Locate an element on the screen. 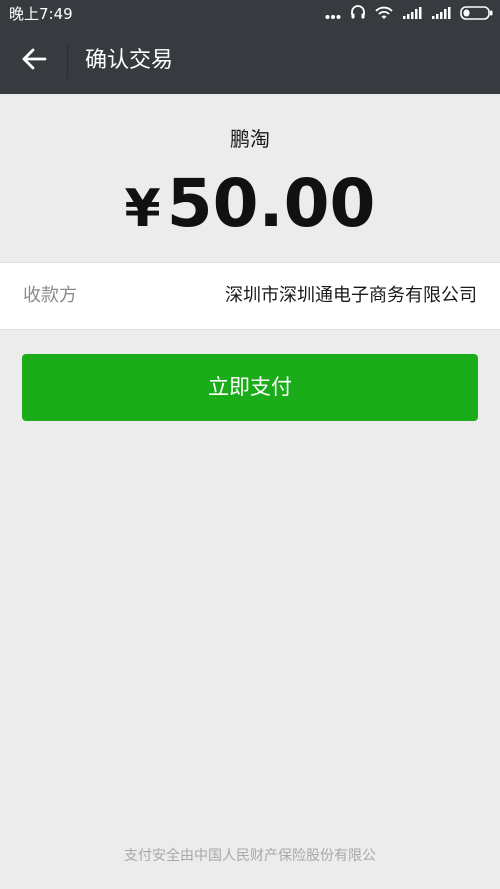 The height and width of the screenshot is (889, 500). more-dots-icon is located at coordinates (333, 14).